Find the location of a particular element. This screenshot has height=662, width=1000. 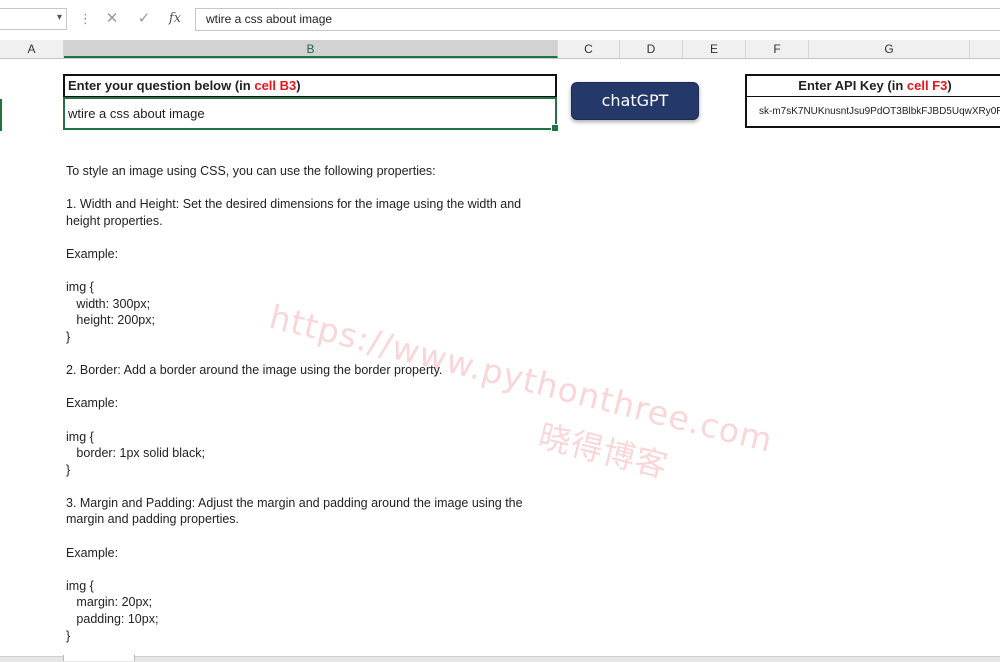

column-headers: A B C D E F G is located at coordinates (500, 49).